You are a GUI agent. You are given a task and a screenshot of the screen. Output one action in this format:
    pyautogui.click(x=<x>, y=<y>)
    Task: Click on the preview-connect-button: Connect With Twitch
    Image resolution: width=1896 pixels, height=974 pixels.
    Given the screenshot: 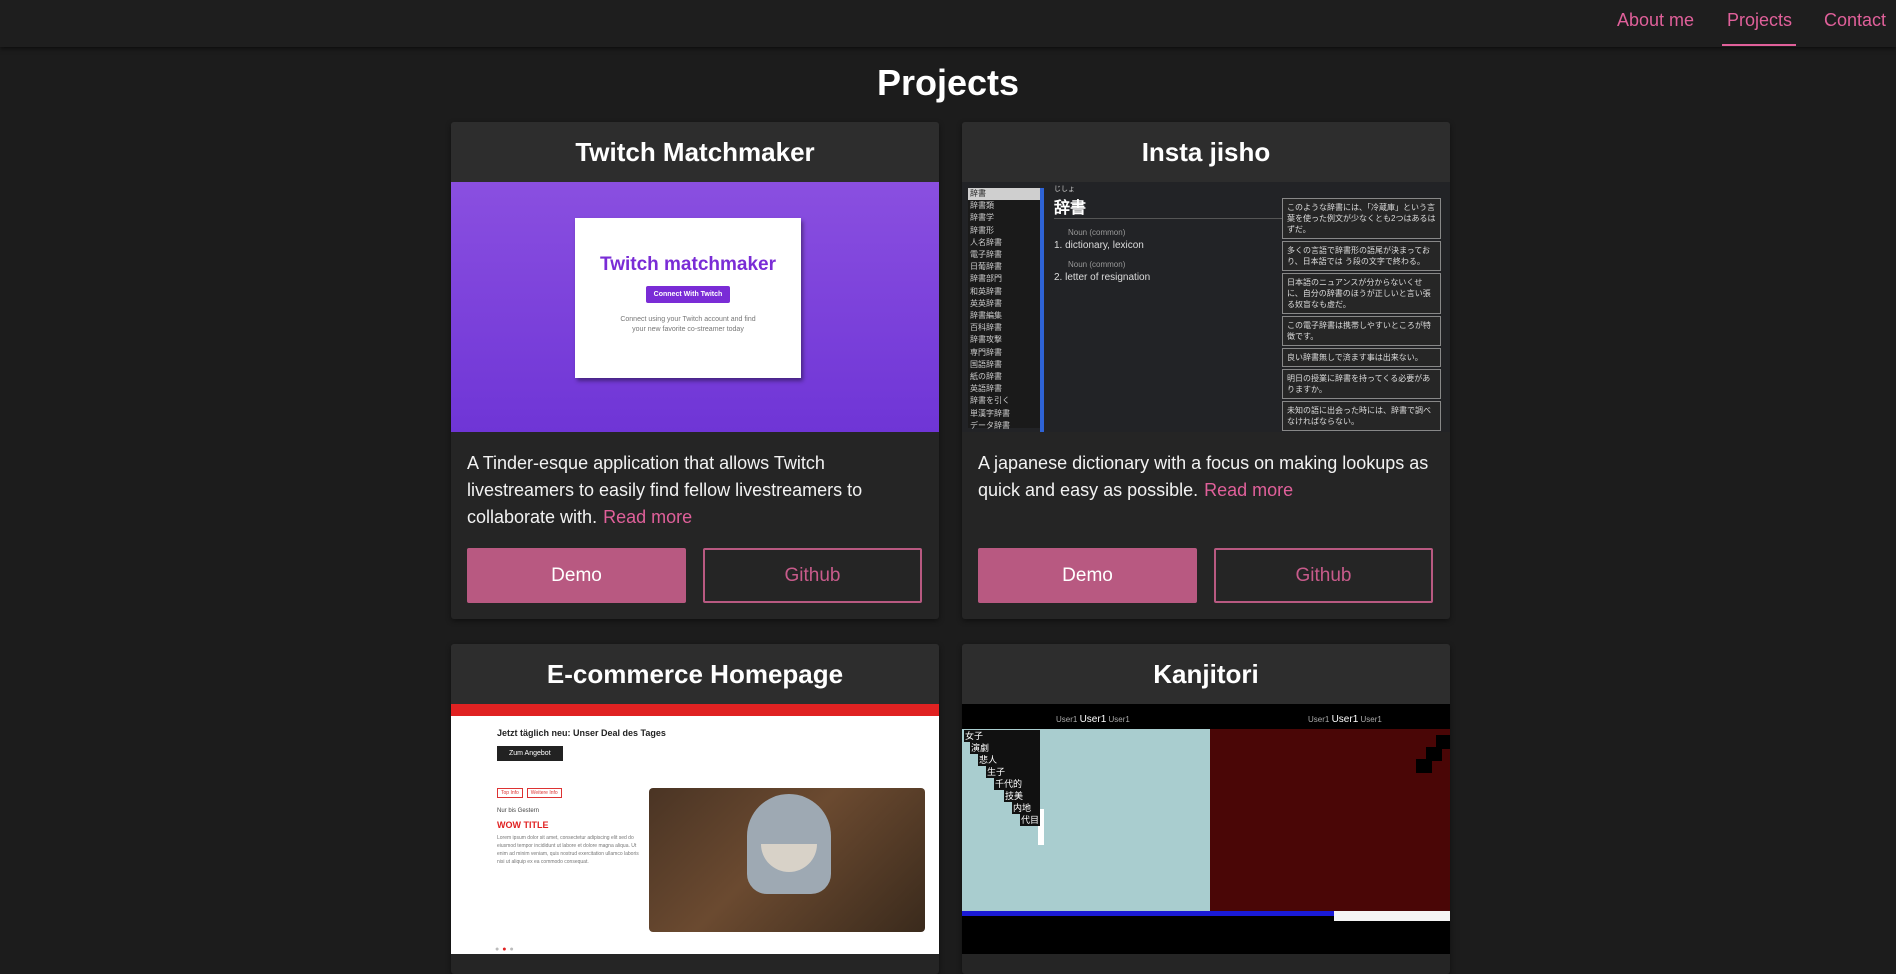 What is the action you would take?
    pyautogui.click(x=688, y=294)
    